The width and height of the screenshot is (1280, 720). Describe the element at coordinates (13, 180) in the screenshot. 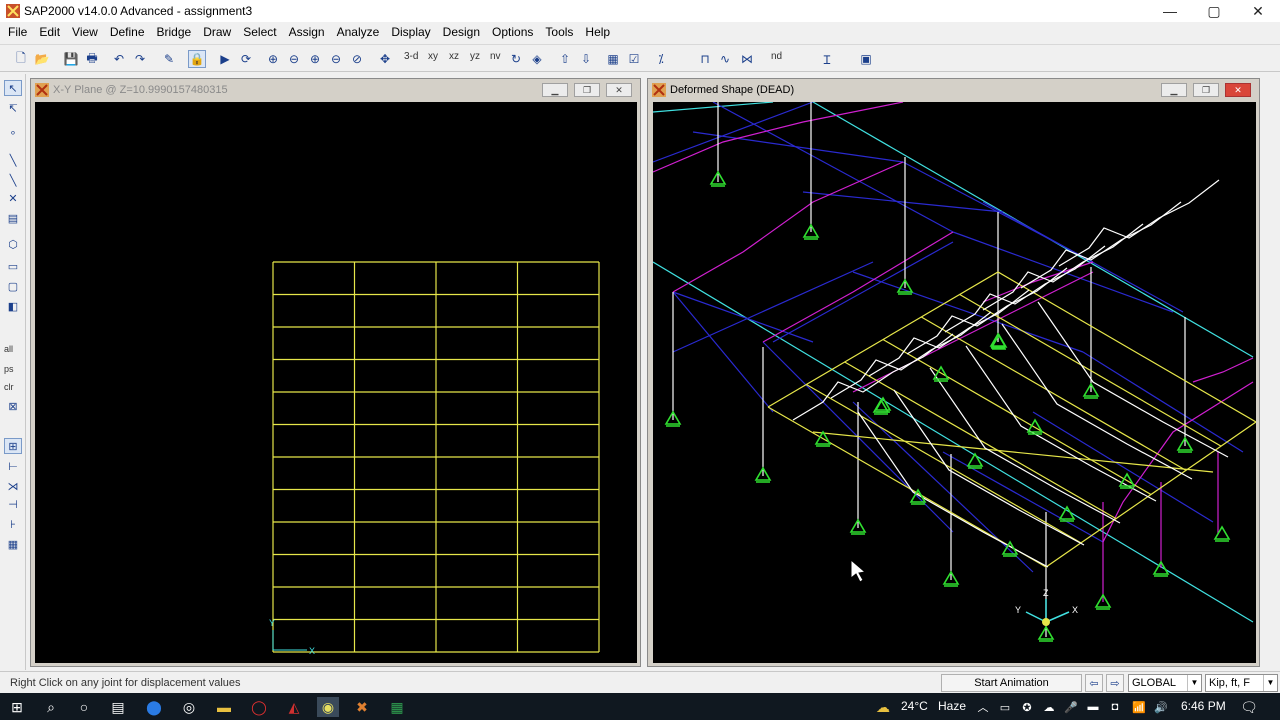

I see `quick-frame-icon: ╲` at that location.